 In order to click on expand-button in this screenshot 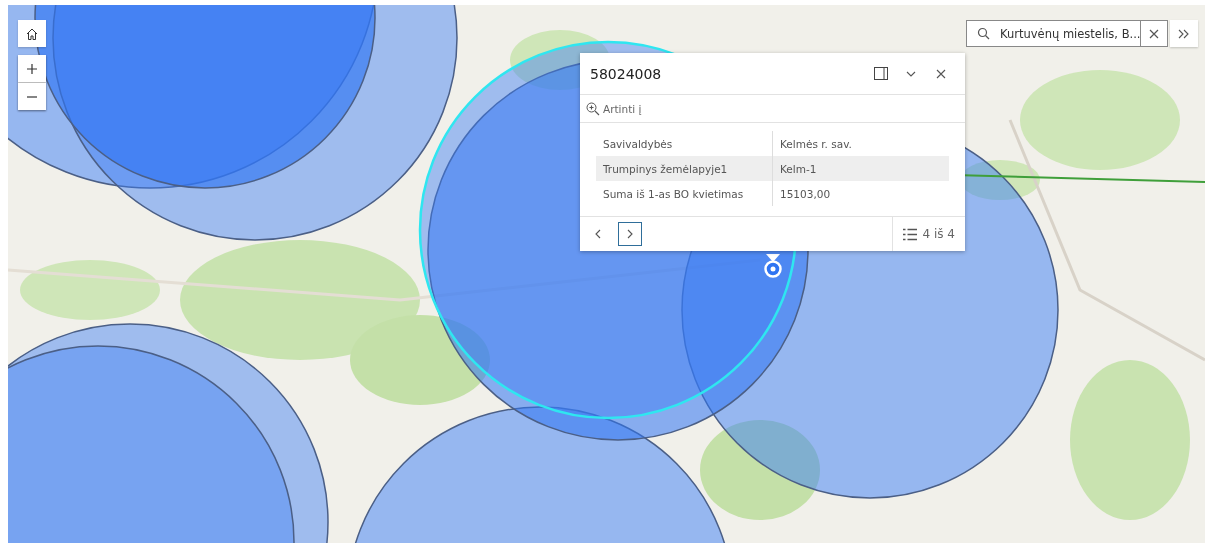, I will do `click(1184, 33)`.